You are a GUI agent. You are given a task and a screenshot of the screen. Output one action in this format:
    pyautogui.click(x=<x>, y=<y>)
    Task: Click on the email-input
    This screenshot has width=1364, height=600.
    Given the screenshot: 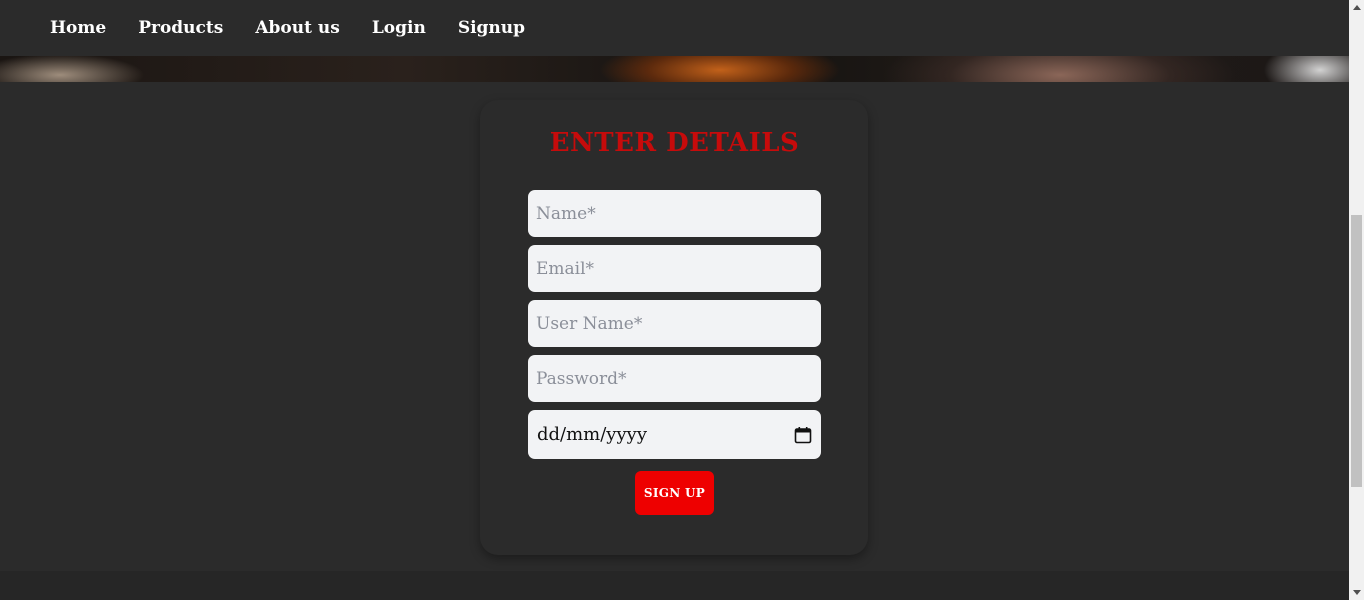 What is the action you would take?
    pyautogui.click(x=674, y=268)
    